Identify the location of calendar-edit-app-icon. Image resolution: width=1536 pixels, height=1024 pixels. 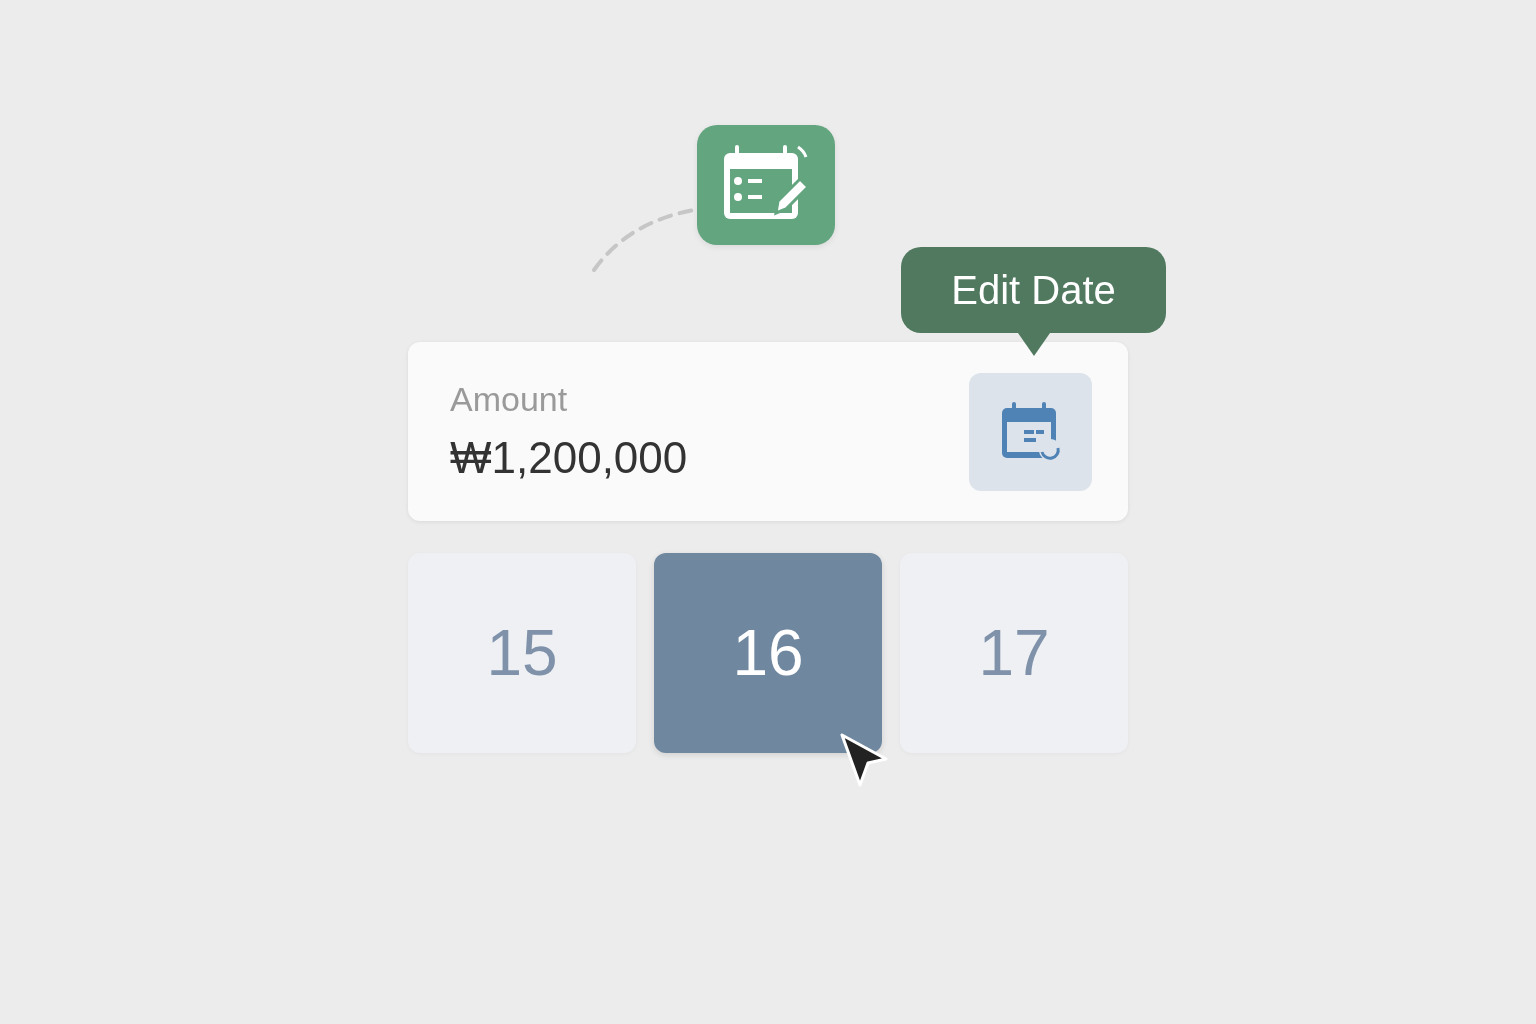
(766, 185).